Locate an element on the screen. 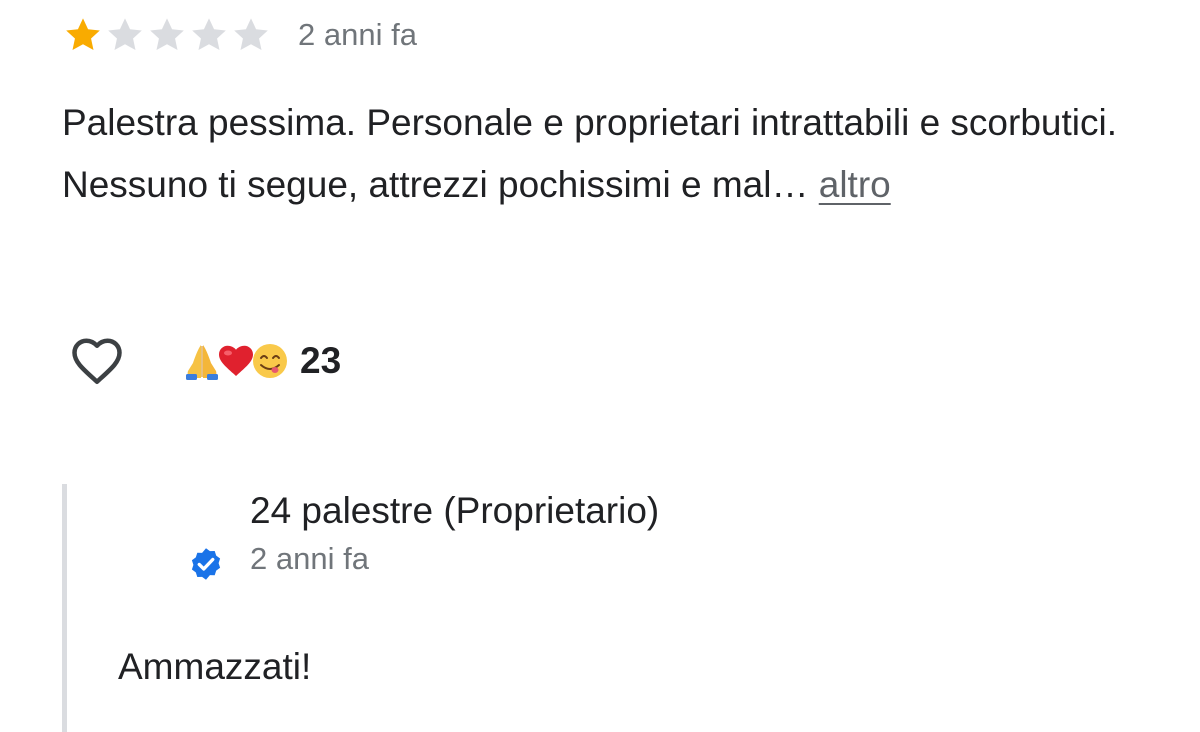 Image resolution: width=1200 pixels, height=732 pixels. star-filled-icon is located at coordinates (83, 35).